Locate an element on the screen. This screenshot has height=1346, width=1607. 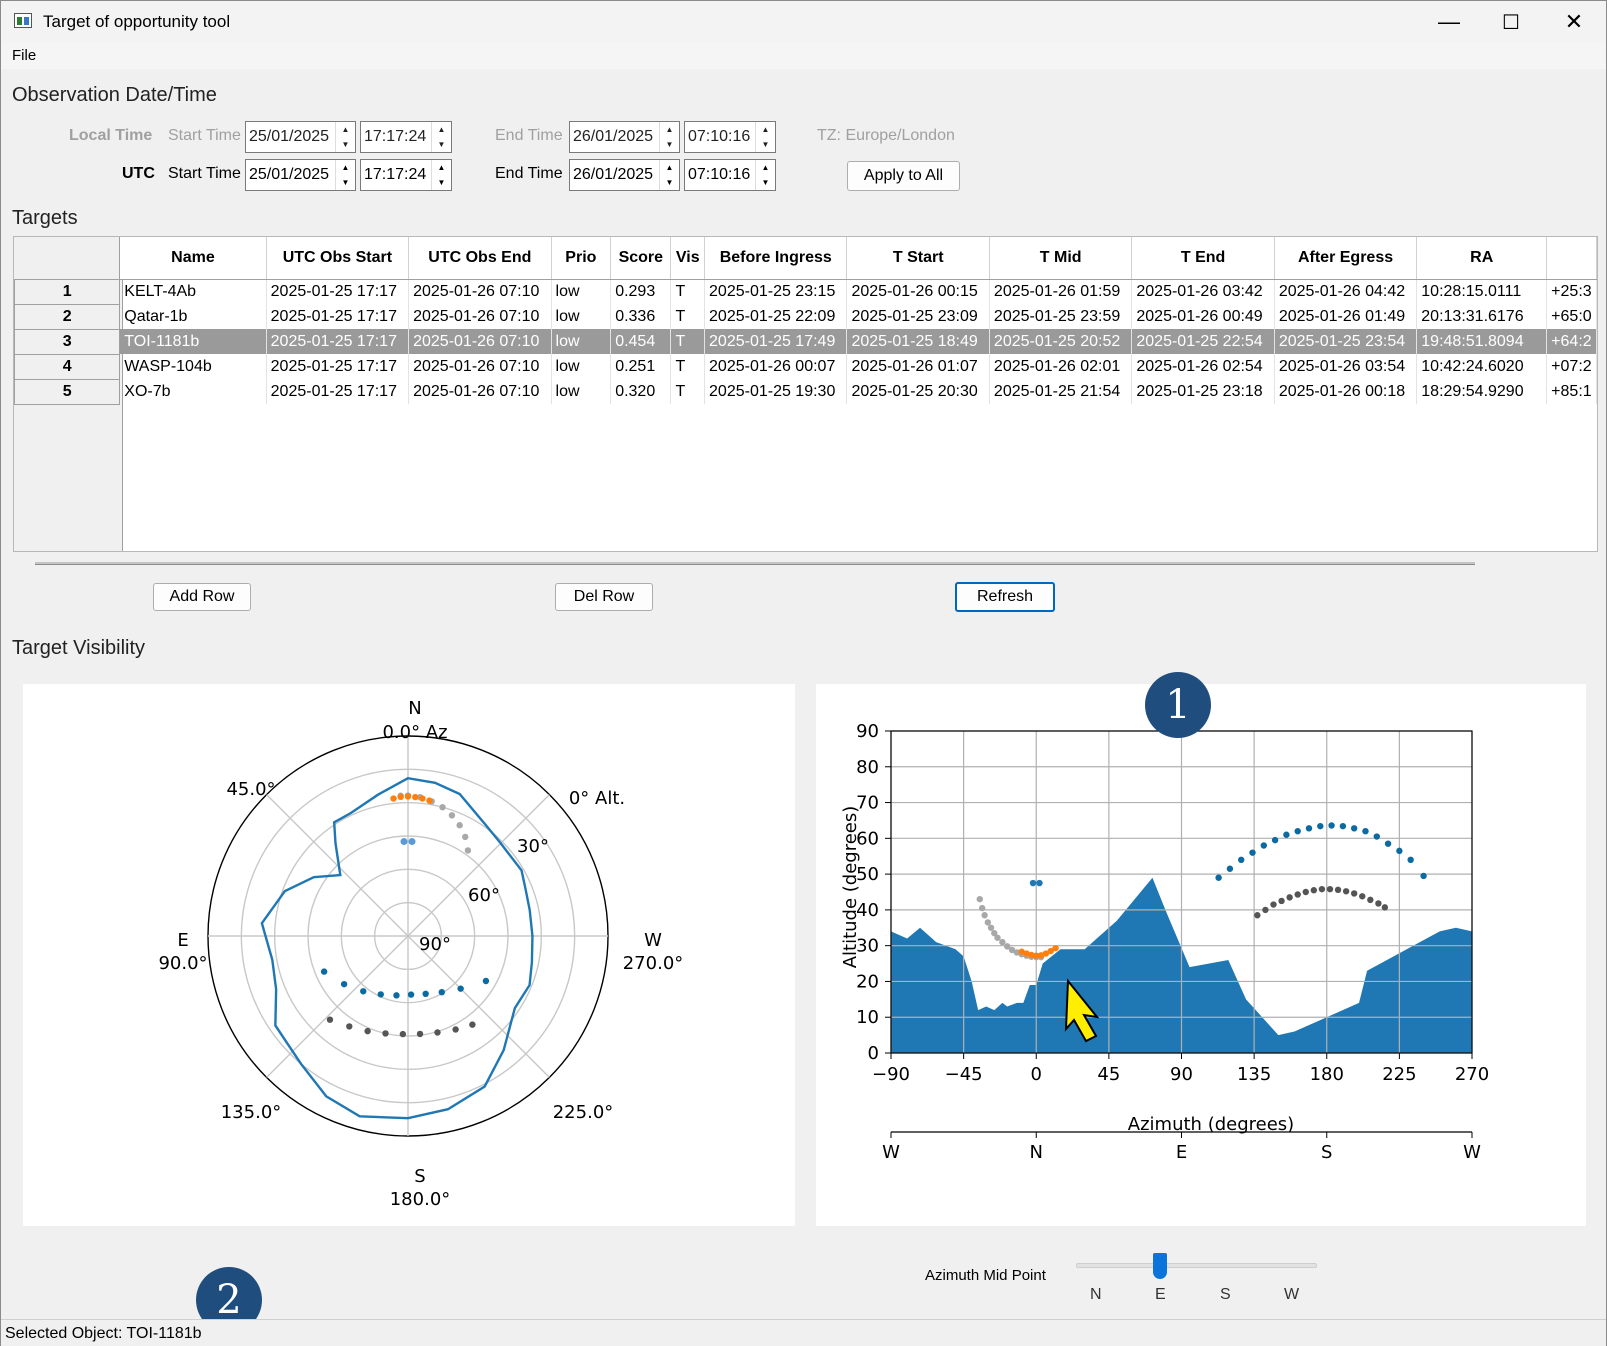
table-cell: 2025-01-26 03:54 is located at coordinates (1346, 366).